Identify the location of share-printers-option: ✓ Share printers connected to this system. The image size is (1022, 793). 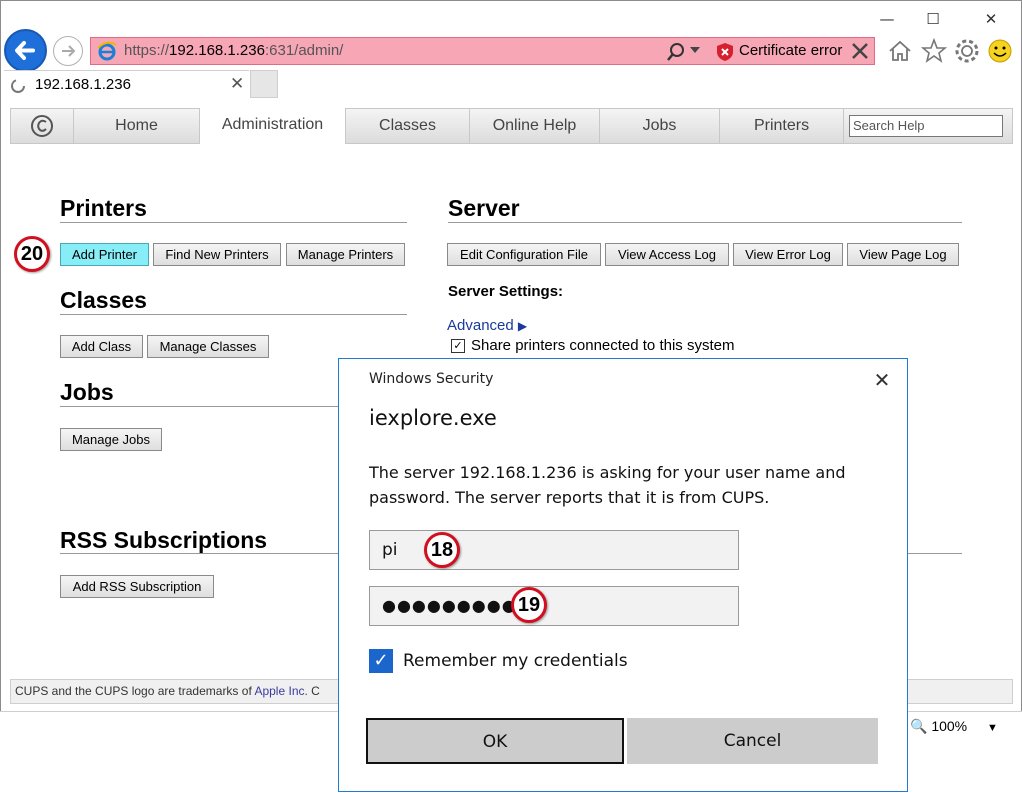
(592, 345).